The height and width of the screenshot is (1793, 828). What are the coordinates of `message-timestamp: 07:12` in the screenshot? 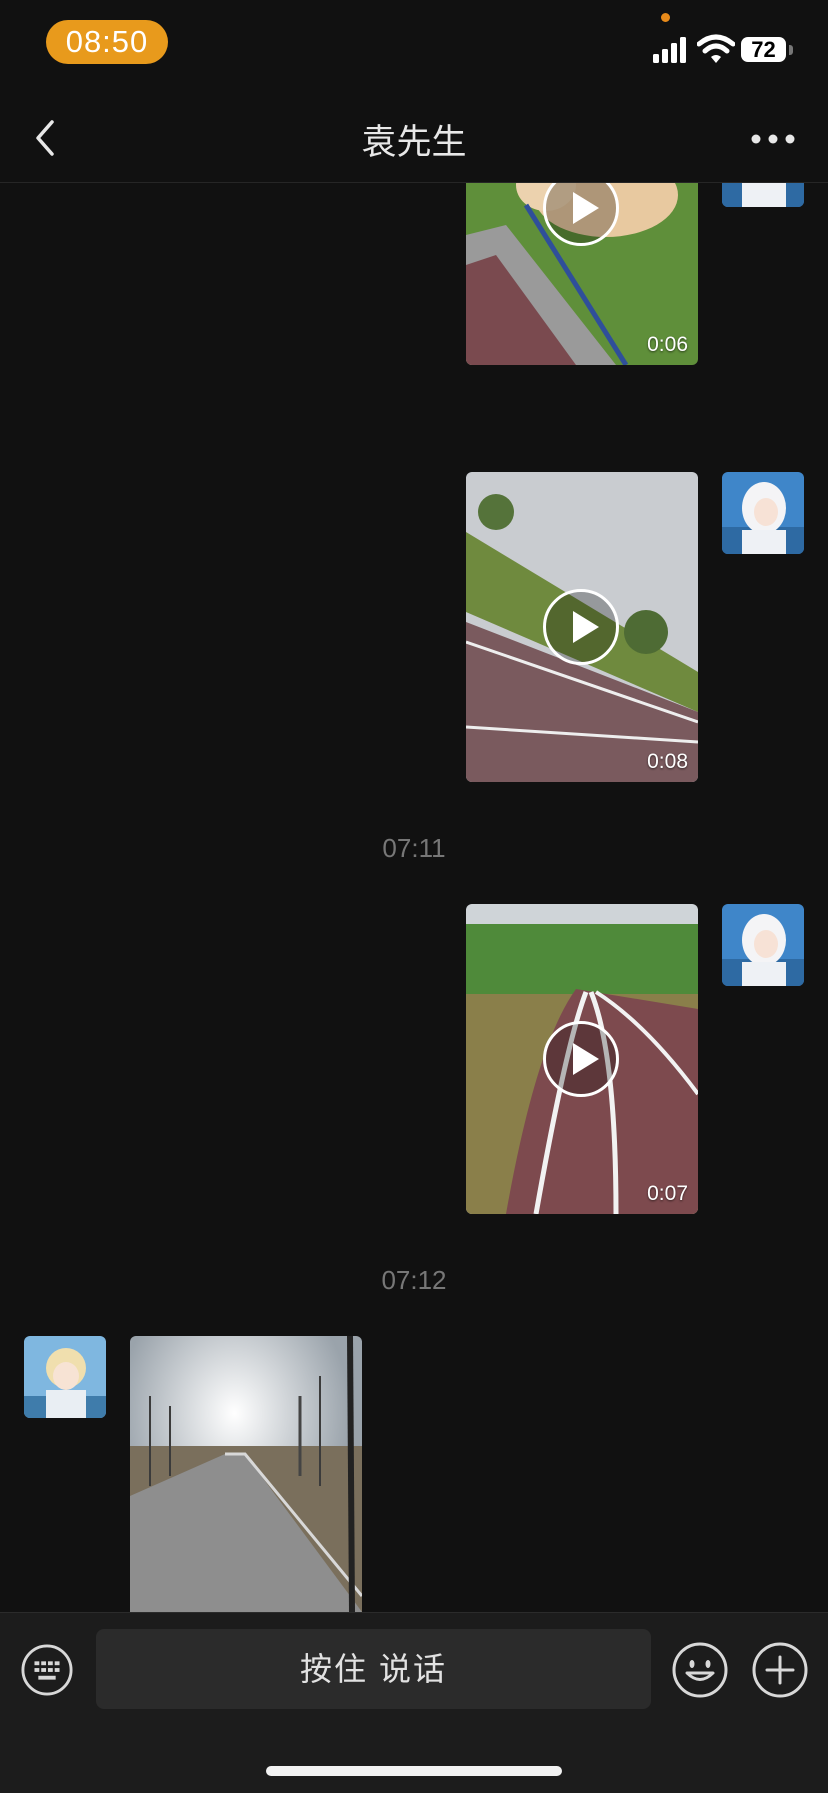 It's located at (414, 1280).